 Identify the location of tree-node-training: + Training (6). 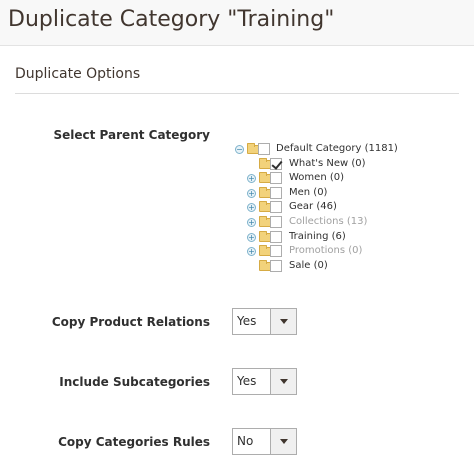
(348, 237).